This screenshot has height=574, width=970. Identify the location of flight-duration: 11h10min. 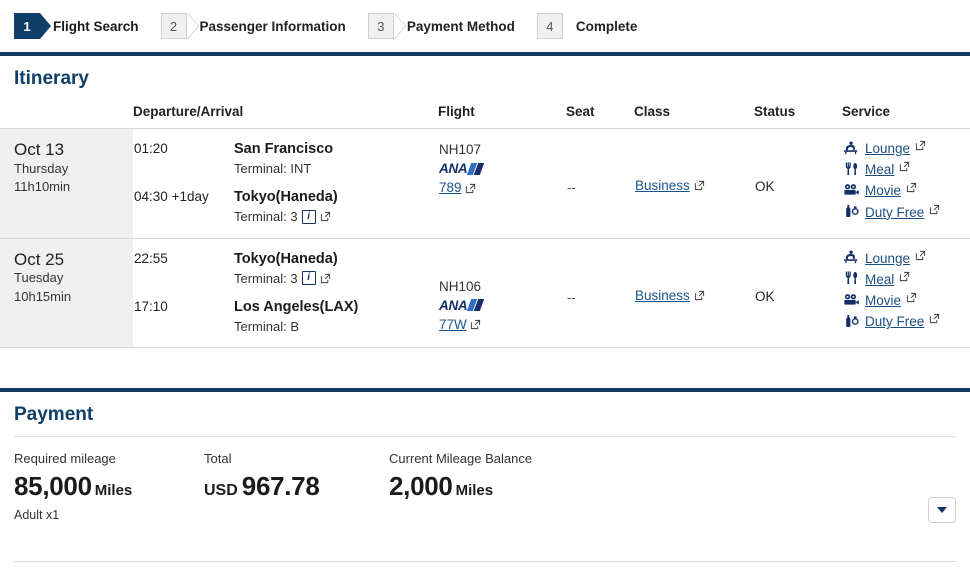
(42, 187).